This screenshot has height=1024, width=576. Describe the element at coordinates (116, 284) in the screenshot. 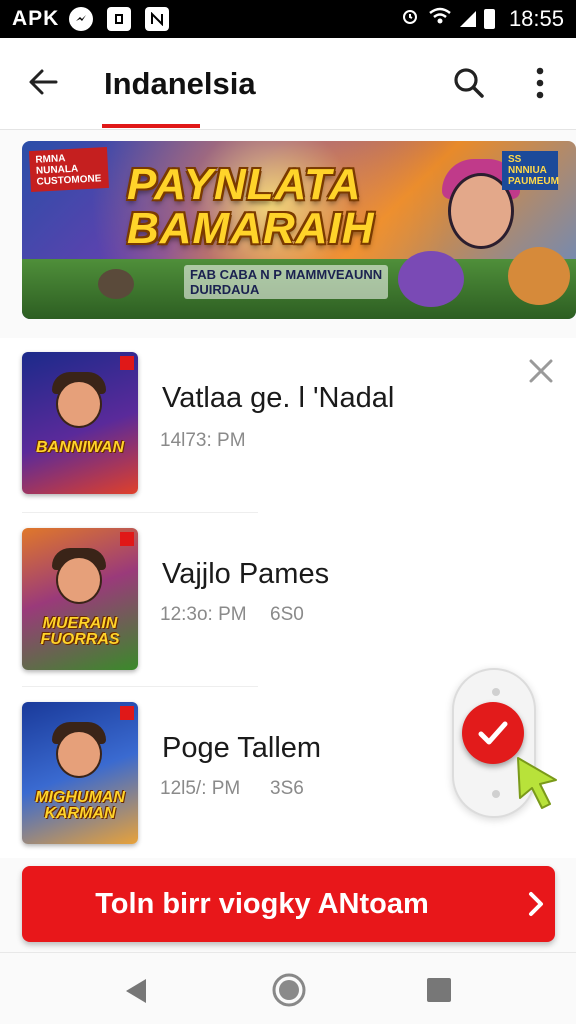

I see `creature-illustration` at that location.